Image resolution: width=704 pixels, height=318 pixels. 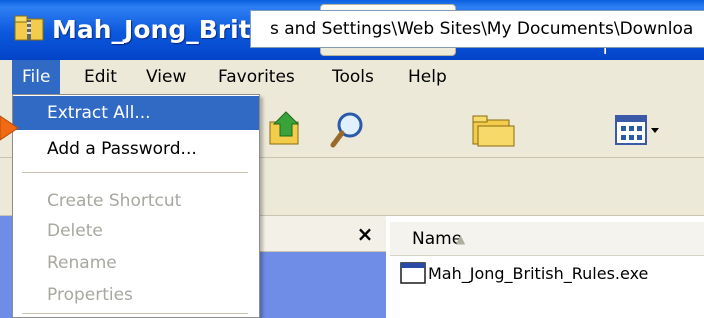 What do you see at coordinates (365, 234) in the screenshot?
I see `close-pane-button: ×` at bounding box center [365, 234].